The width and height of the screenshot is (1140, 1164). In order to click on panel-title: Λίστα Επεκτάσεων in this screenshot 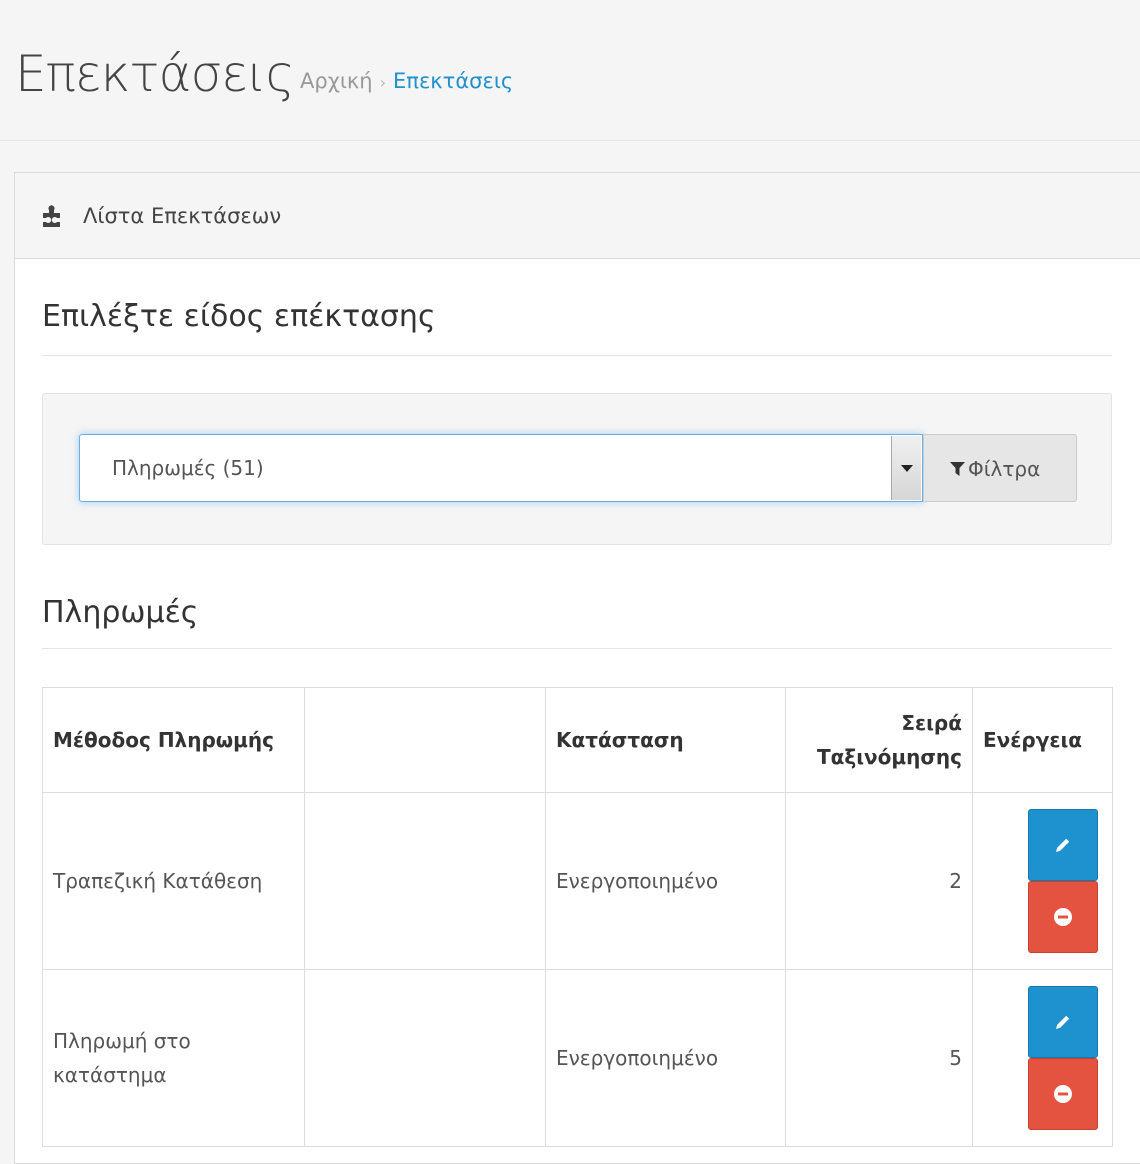, I will do `click(182, 216)`.